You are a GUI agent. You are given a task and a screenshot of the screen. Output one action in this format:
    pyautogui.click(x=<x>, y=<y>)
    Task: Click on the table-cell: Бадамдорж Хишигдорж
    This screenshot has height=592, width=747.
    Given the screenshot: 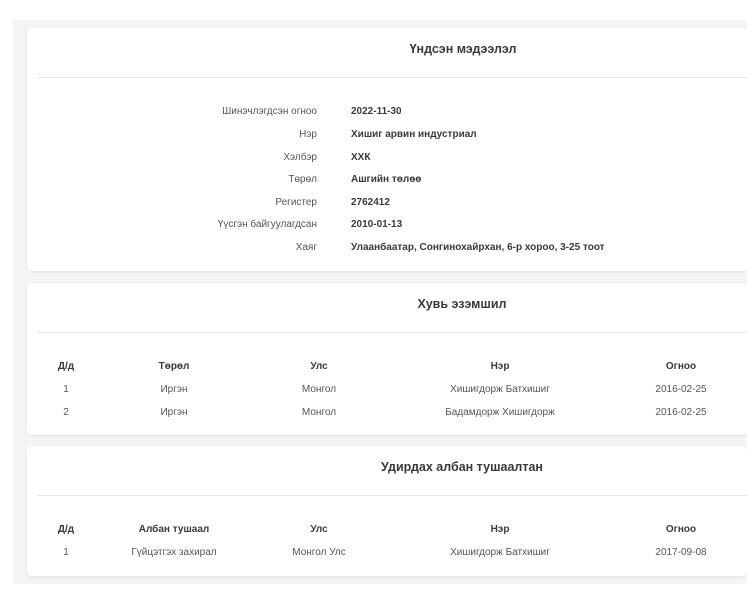 What is the action you would take?
    pyautogui.click(x=500, y=412)
    